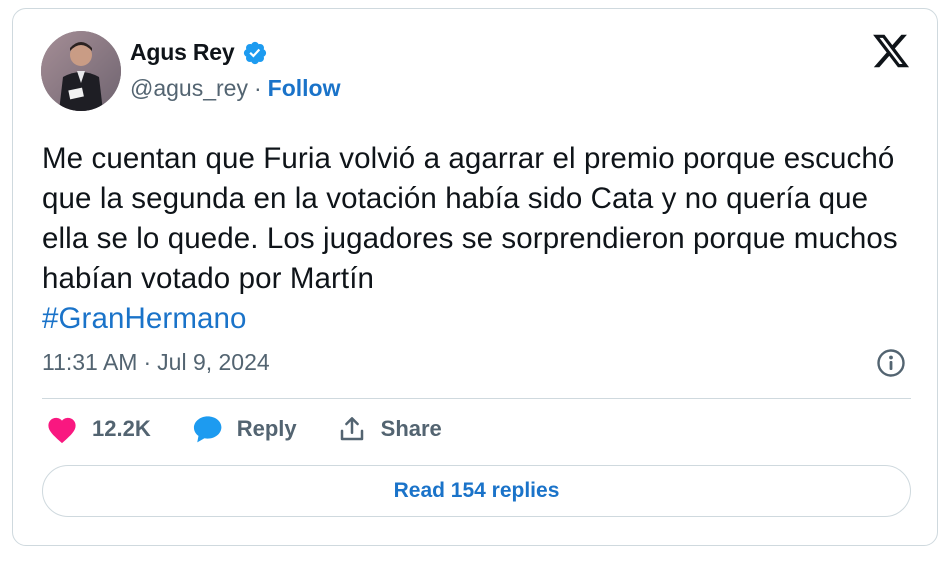 The width and height of the screenshot is (950, 565). I want to click on verified-badge-icon, so click(255, 53).